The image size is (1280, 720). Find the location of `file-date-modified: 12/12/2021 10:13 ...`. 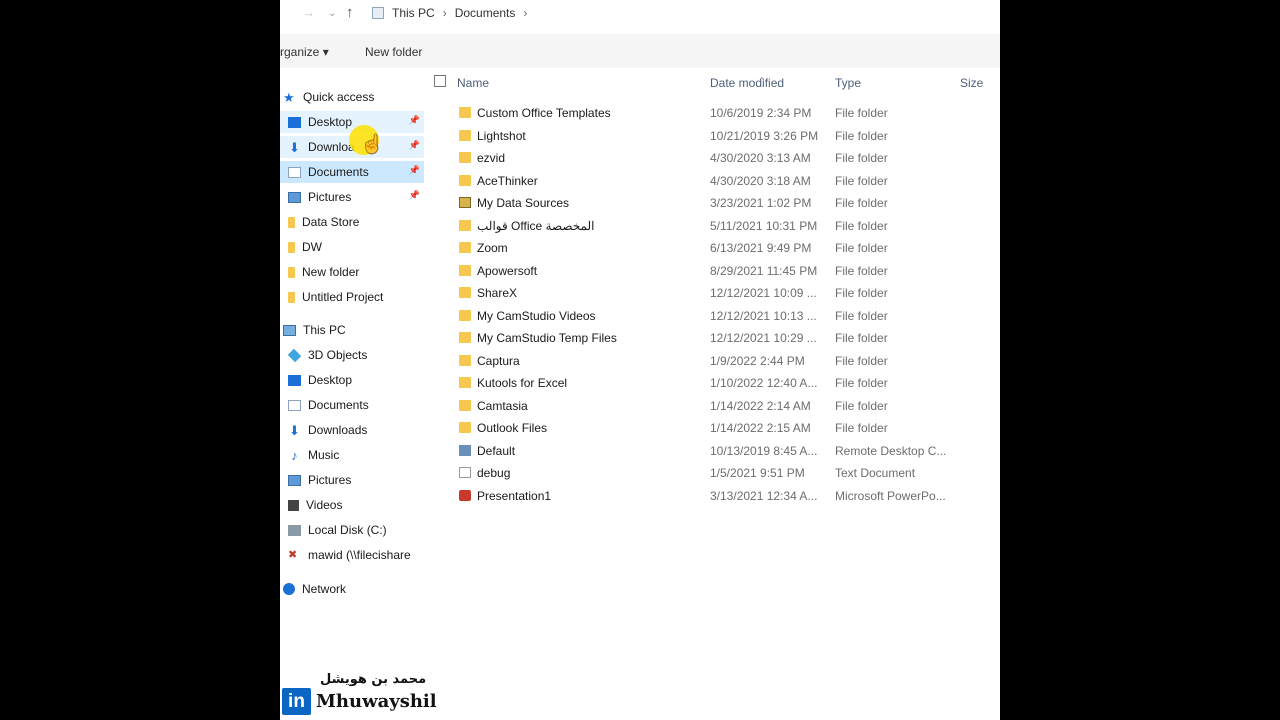

file-date-modified: 12/12/2021 10:13 ... is located at coordinates (763, 315).